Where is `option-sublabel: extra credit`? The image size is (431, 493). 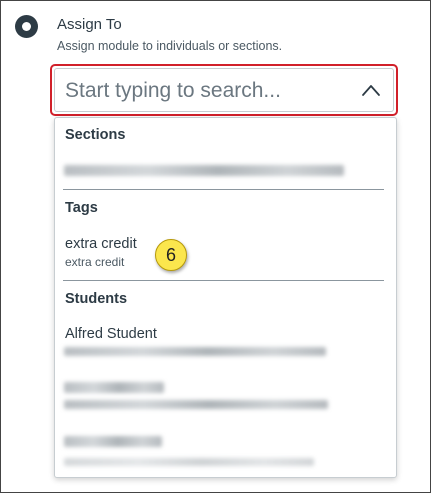 option-sublabel: extra credit is located at coordinates (95, 262).